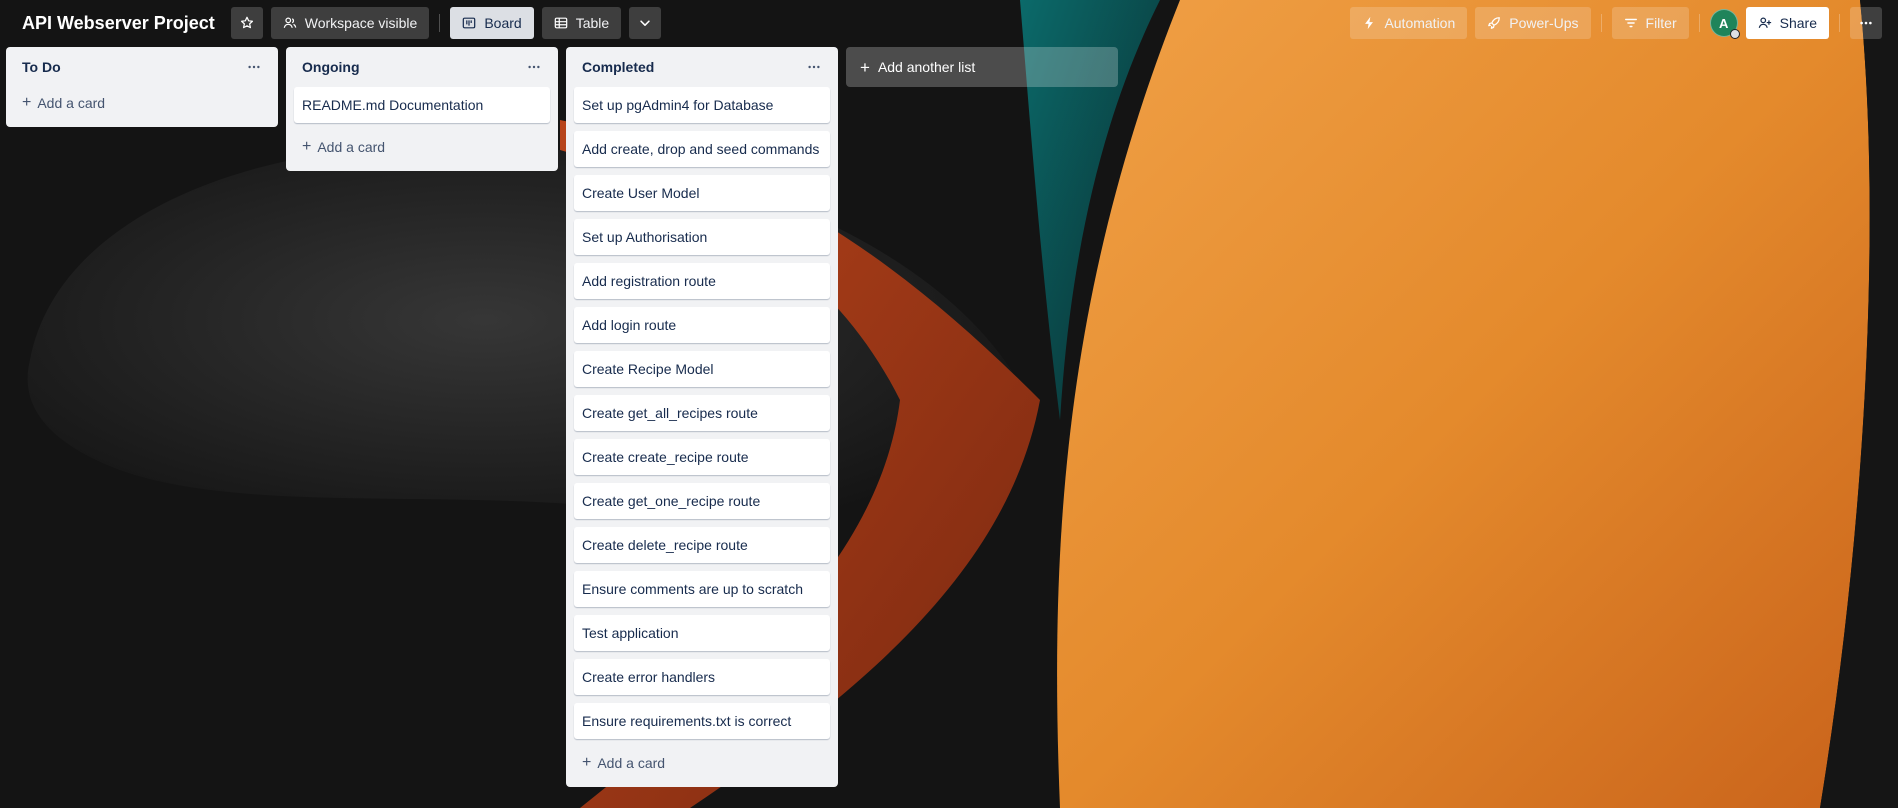 The width and height of the screenshot is (1898, 808). I want to click on share-label: Share, so click(1798, 23).